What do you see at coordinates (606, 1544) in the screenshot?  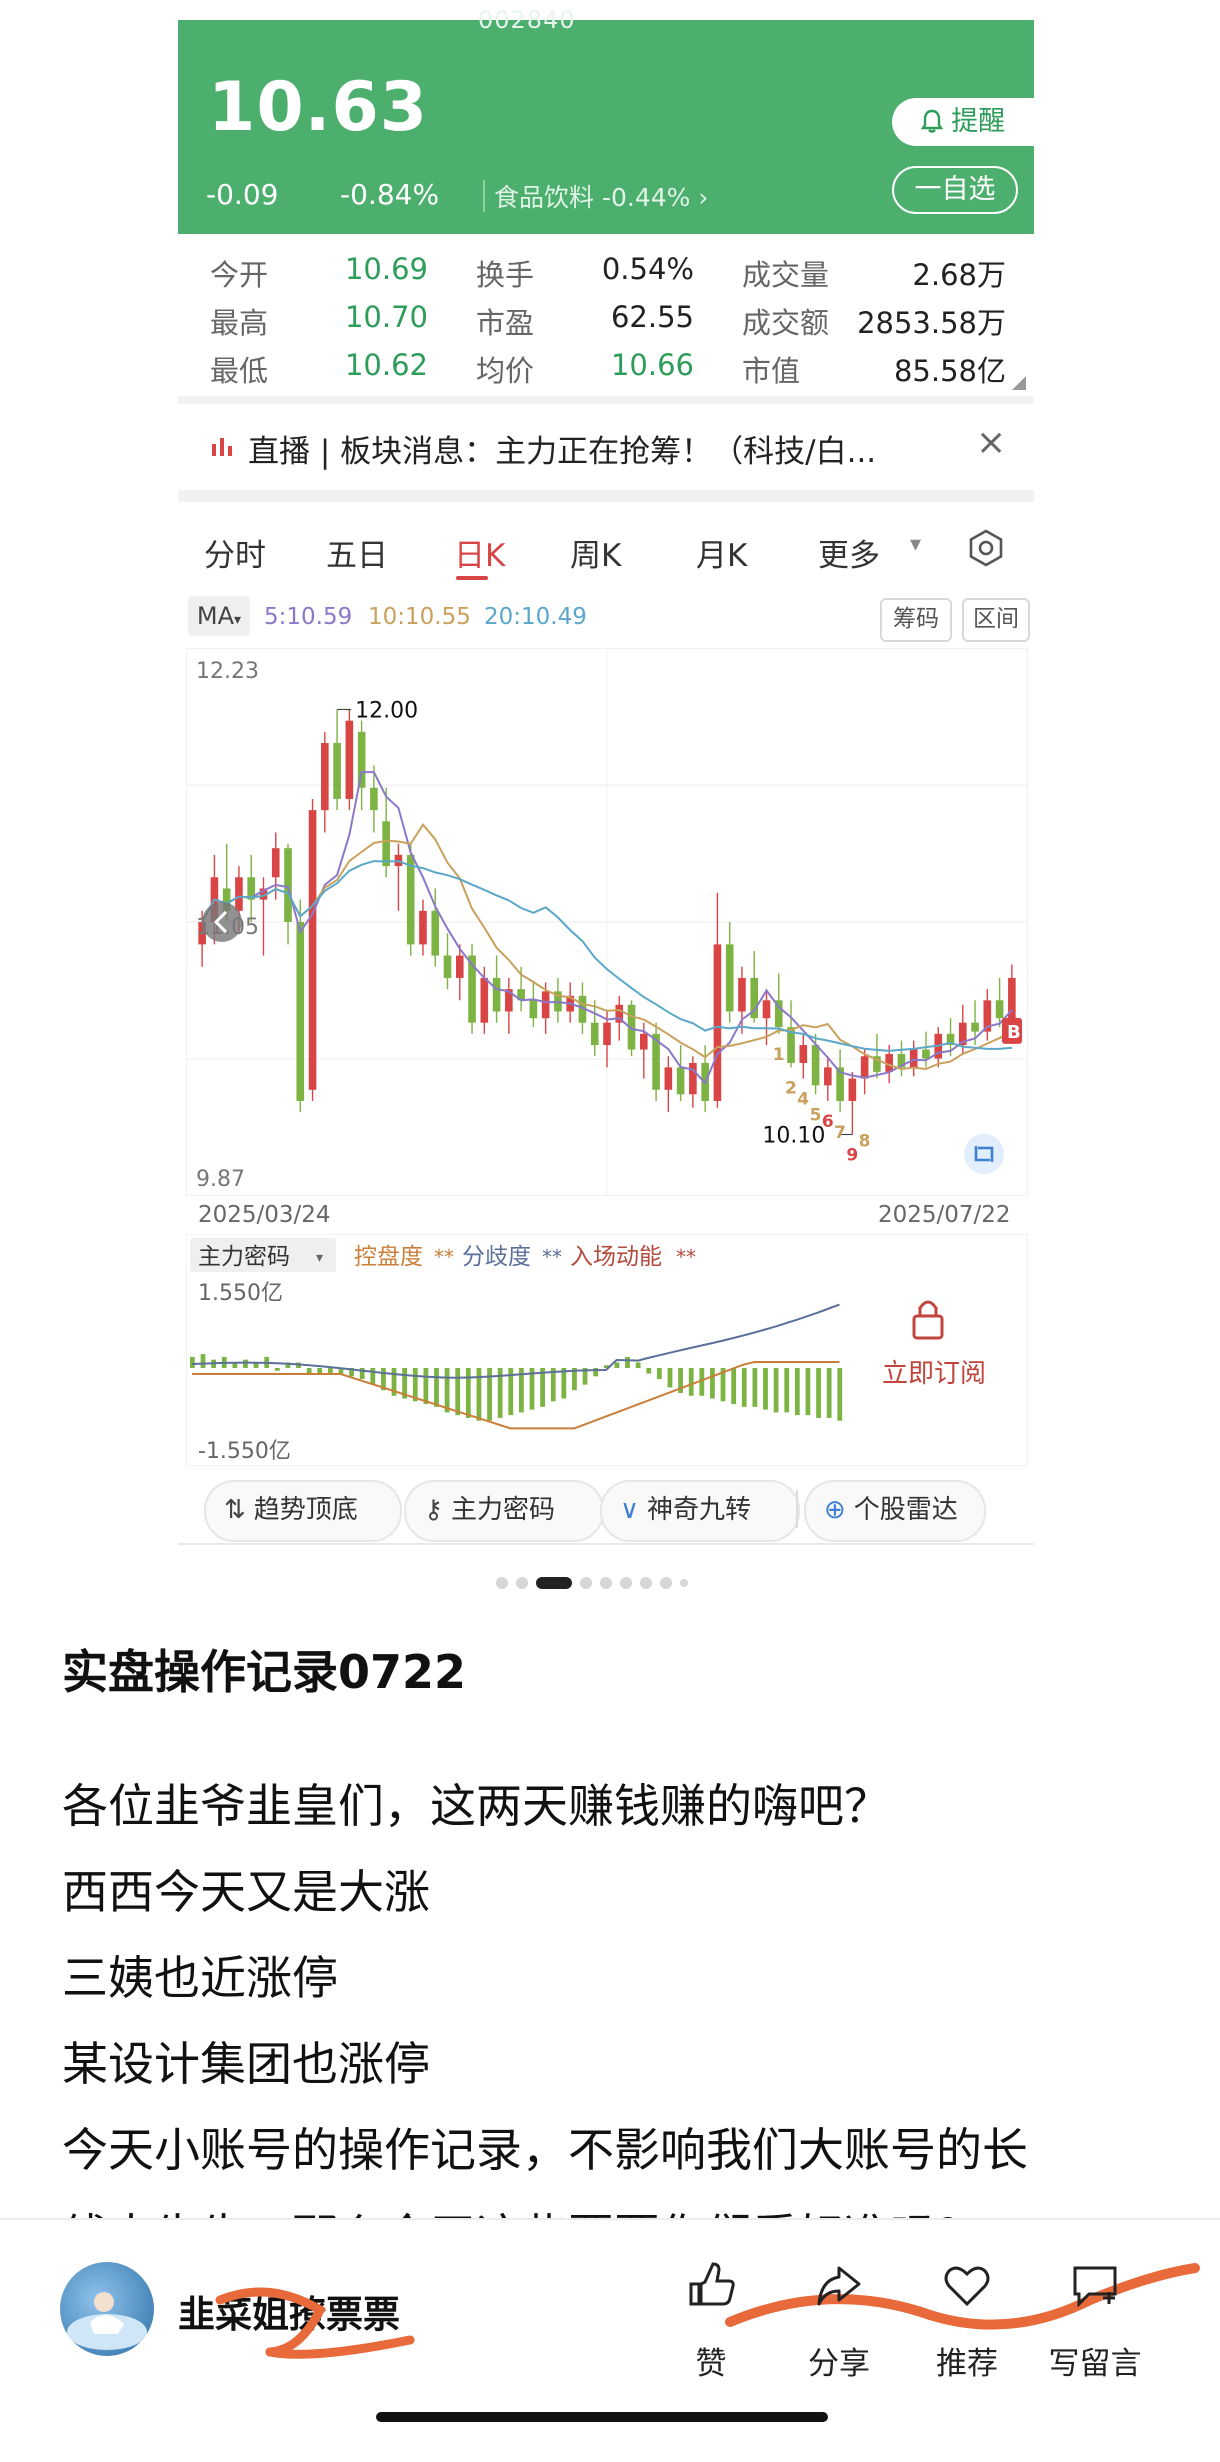 I see `divider` at bounding box center [606, 1544].